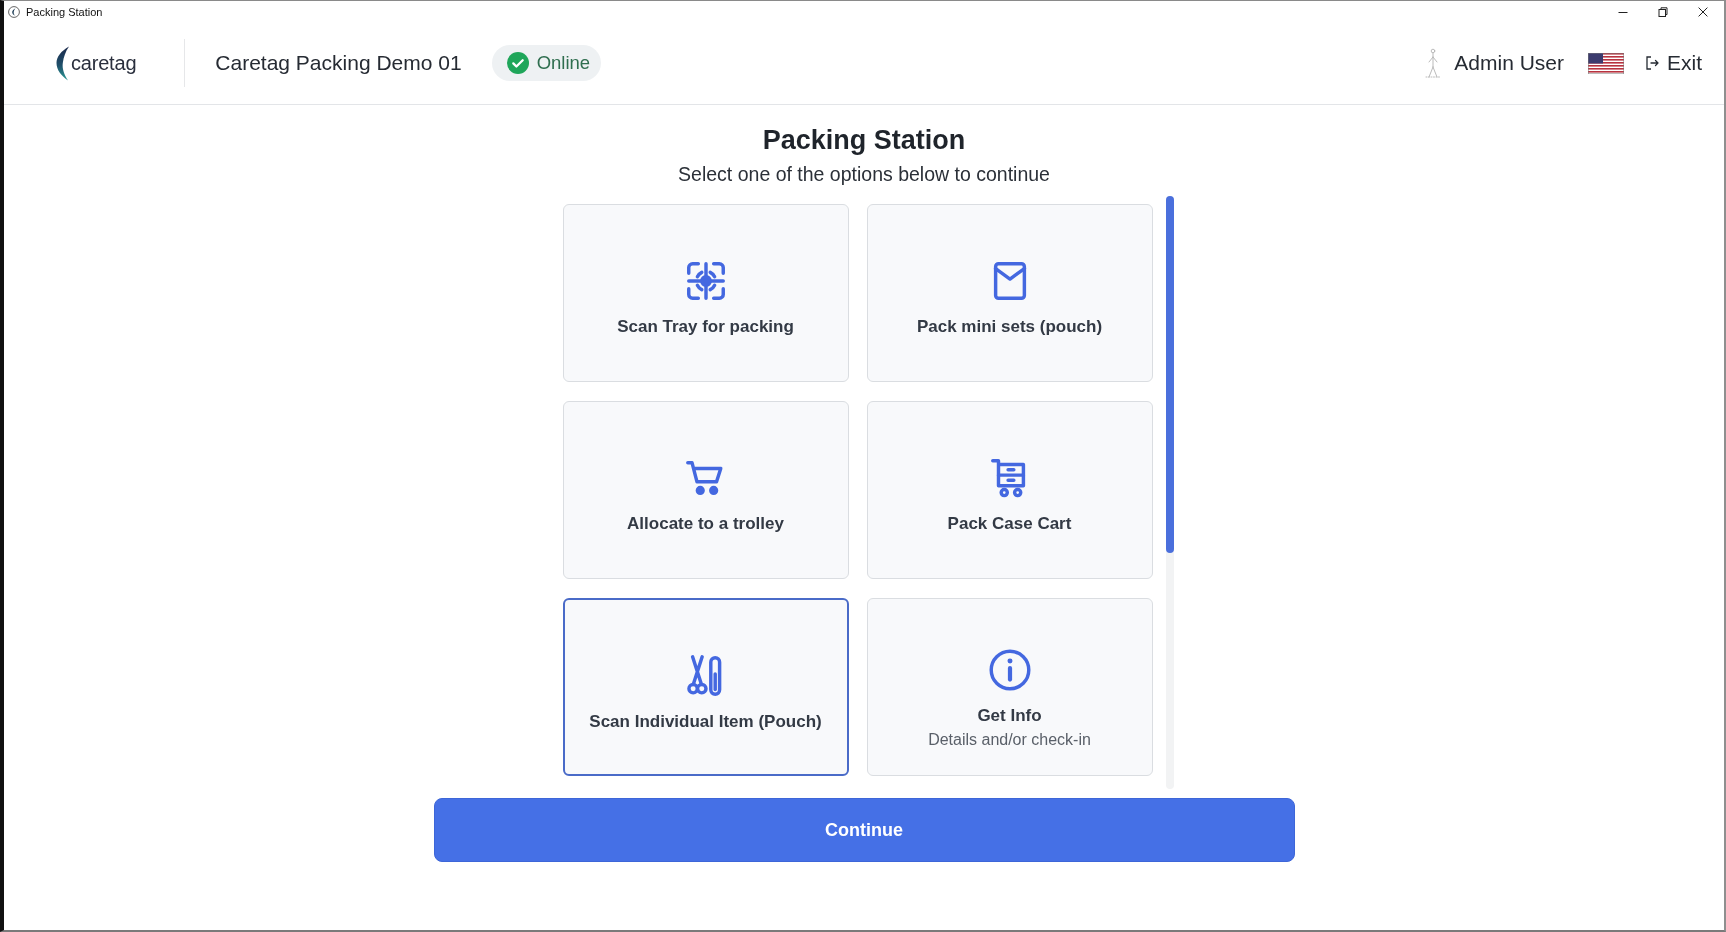 Image resolution: width=1726 pixels, height=932 pixels. I want to click on option-card: Pack Case Cart, so click(1009, 490).